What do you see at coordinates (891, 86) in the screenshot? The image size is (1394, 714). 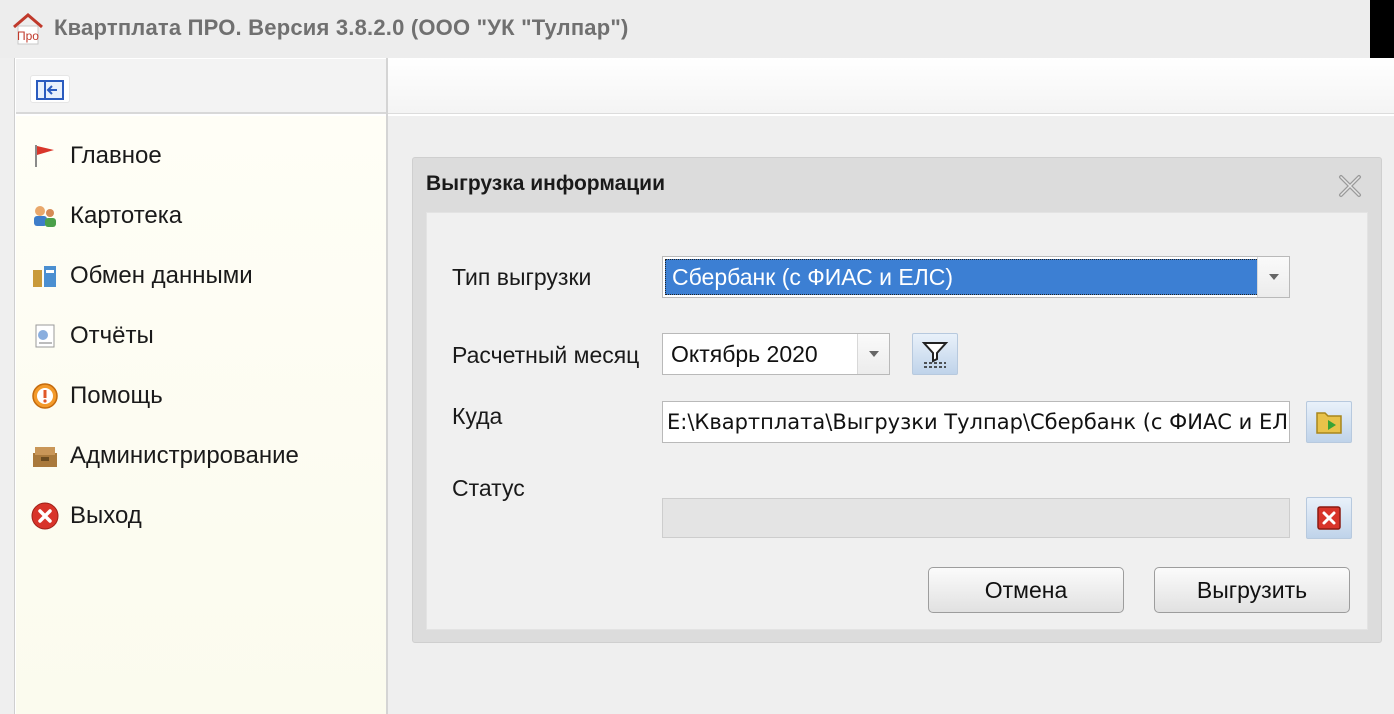 I see `main-toolbar` at bounding box center [891, 86].